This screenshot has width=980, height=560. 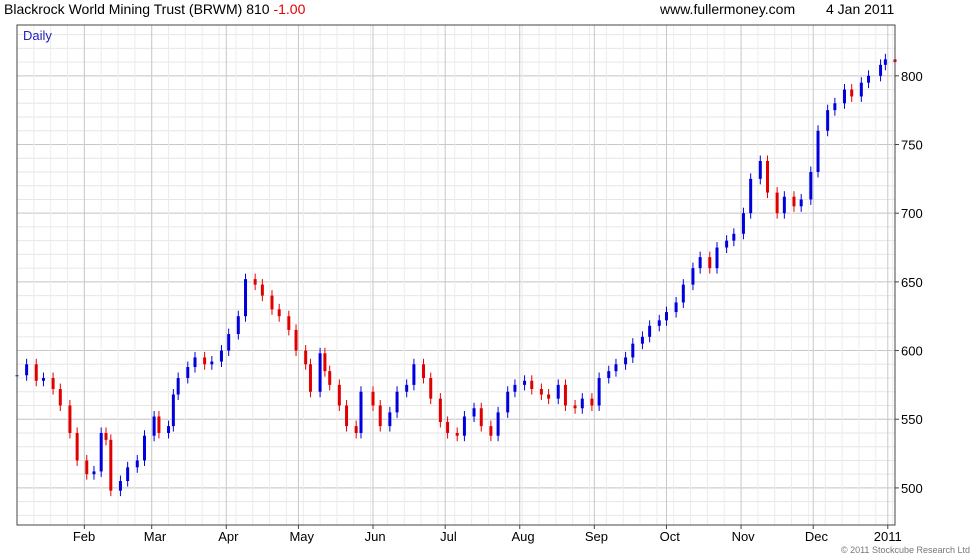 What do you see at coordinates (522, 536) in the screenshot?
I see `x-tick-label: Aug` at bounding box center [522, 536].